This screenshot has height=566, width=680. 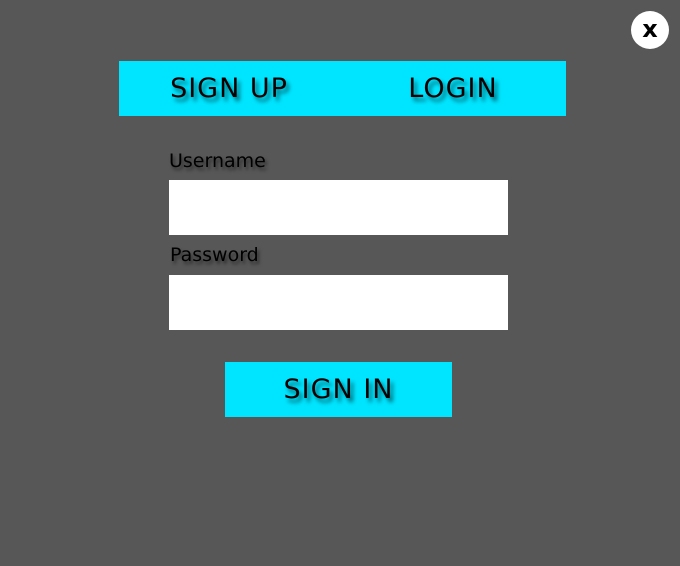 I want to click on password-label: Password, so click(x=214, y=255).